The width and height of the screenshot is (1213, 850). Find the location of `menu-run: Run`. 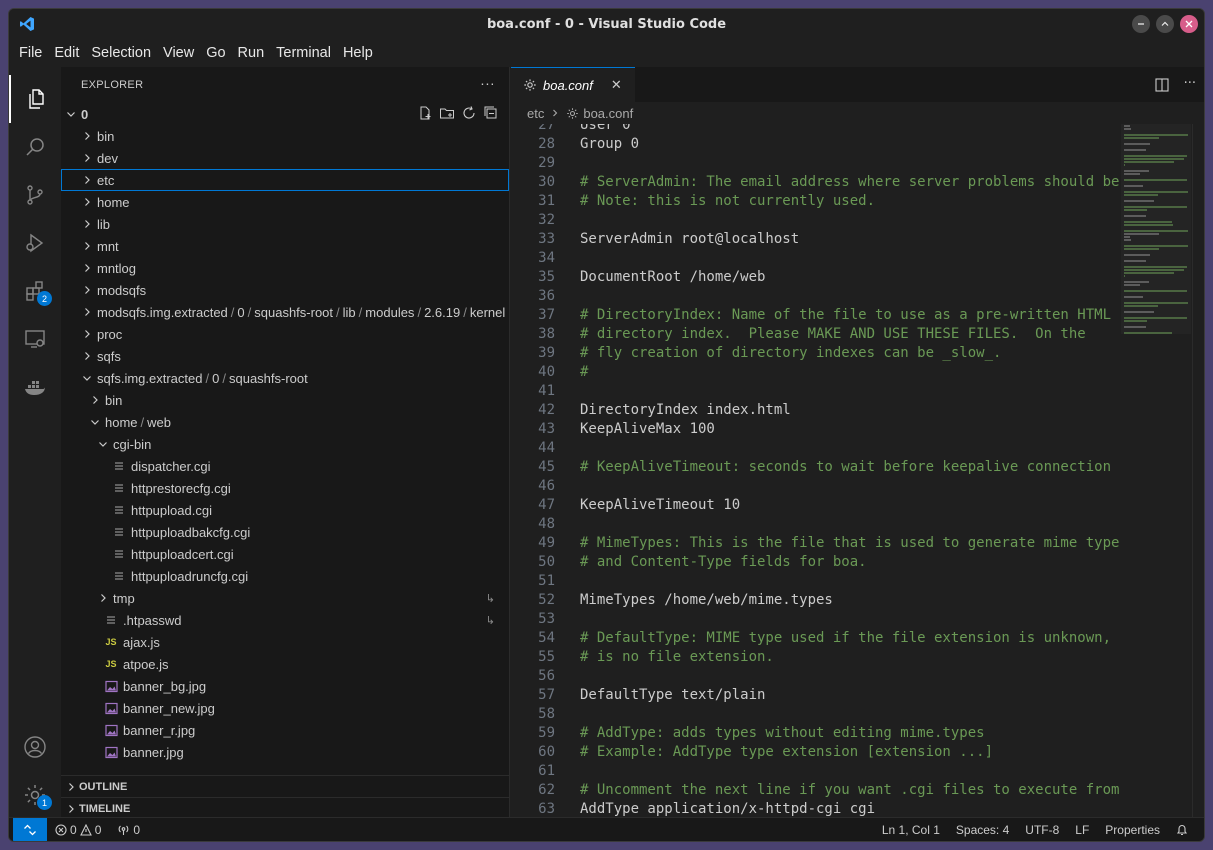

menu-run: Run is located at coordinates (251, 53).